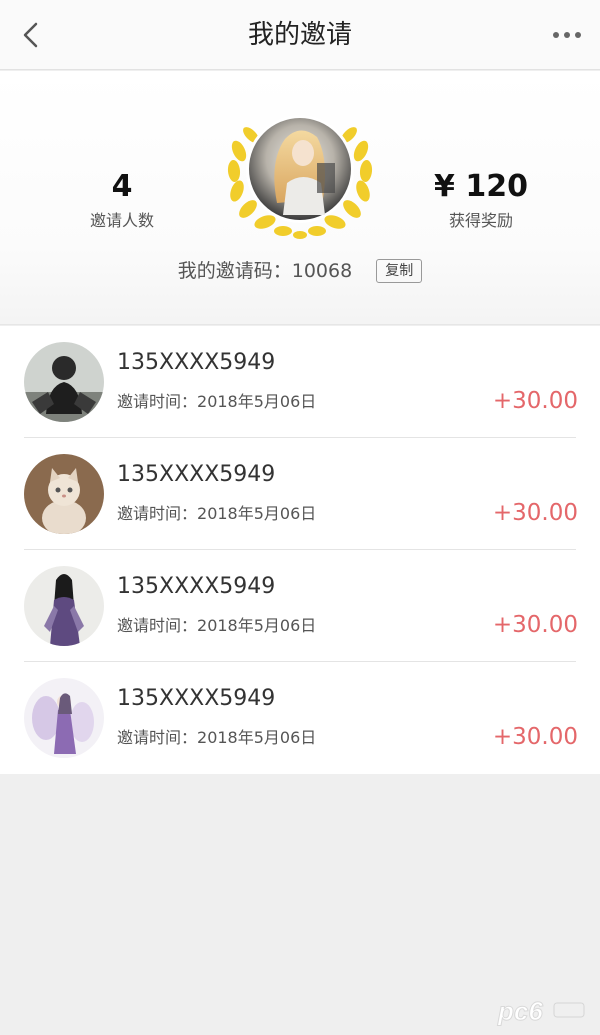  I want to click on user-avatar-badge, so click(300, 176).